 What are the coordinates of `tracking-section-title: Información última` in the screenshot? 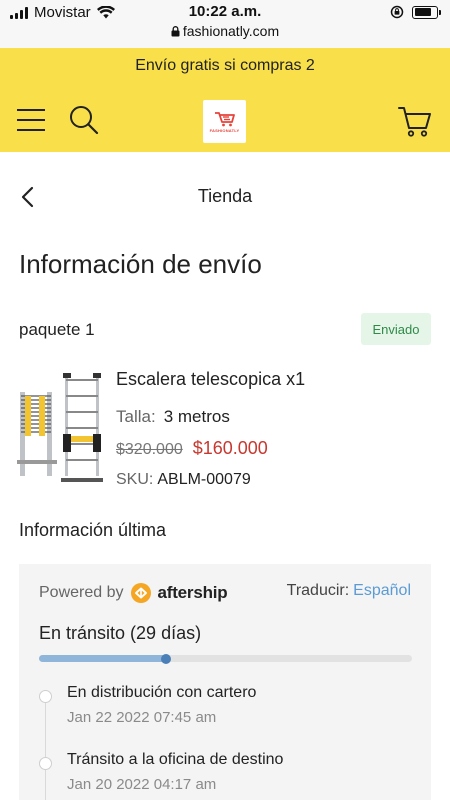 It's located at (93, 530).